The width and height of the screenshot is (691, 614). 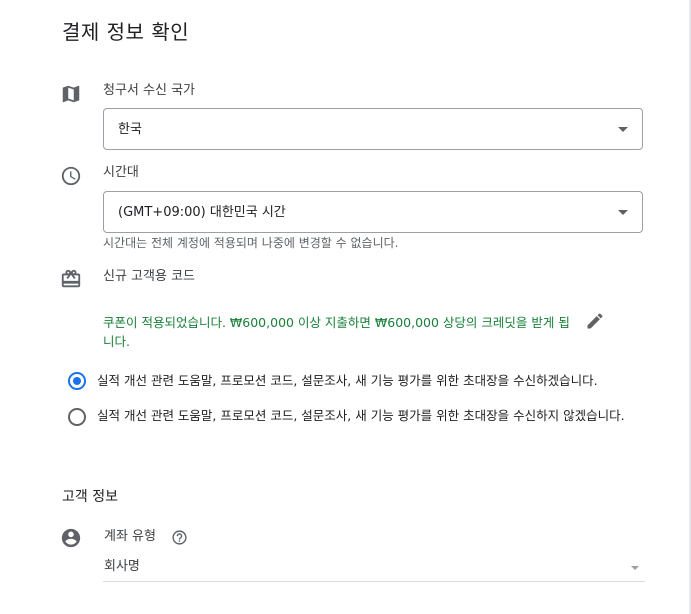 I want to click on timezone-label: 시간대, so click(x=121, y=172).